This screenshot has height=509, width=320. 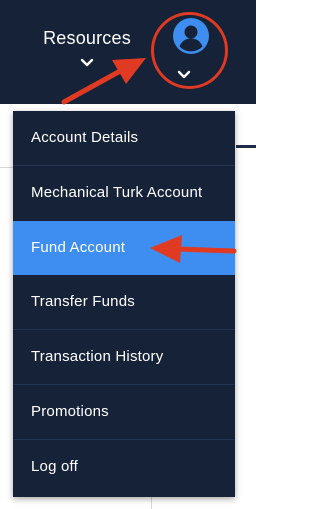 What do you see at coordinates (124, 467) in the screenshot?
I see `menu-item-log-off: Log off` at bounding box center [124, 467].